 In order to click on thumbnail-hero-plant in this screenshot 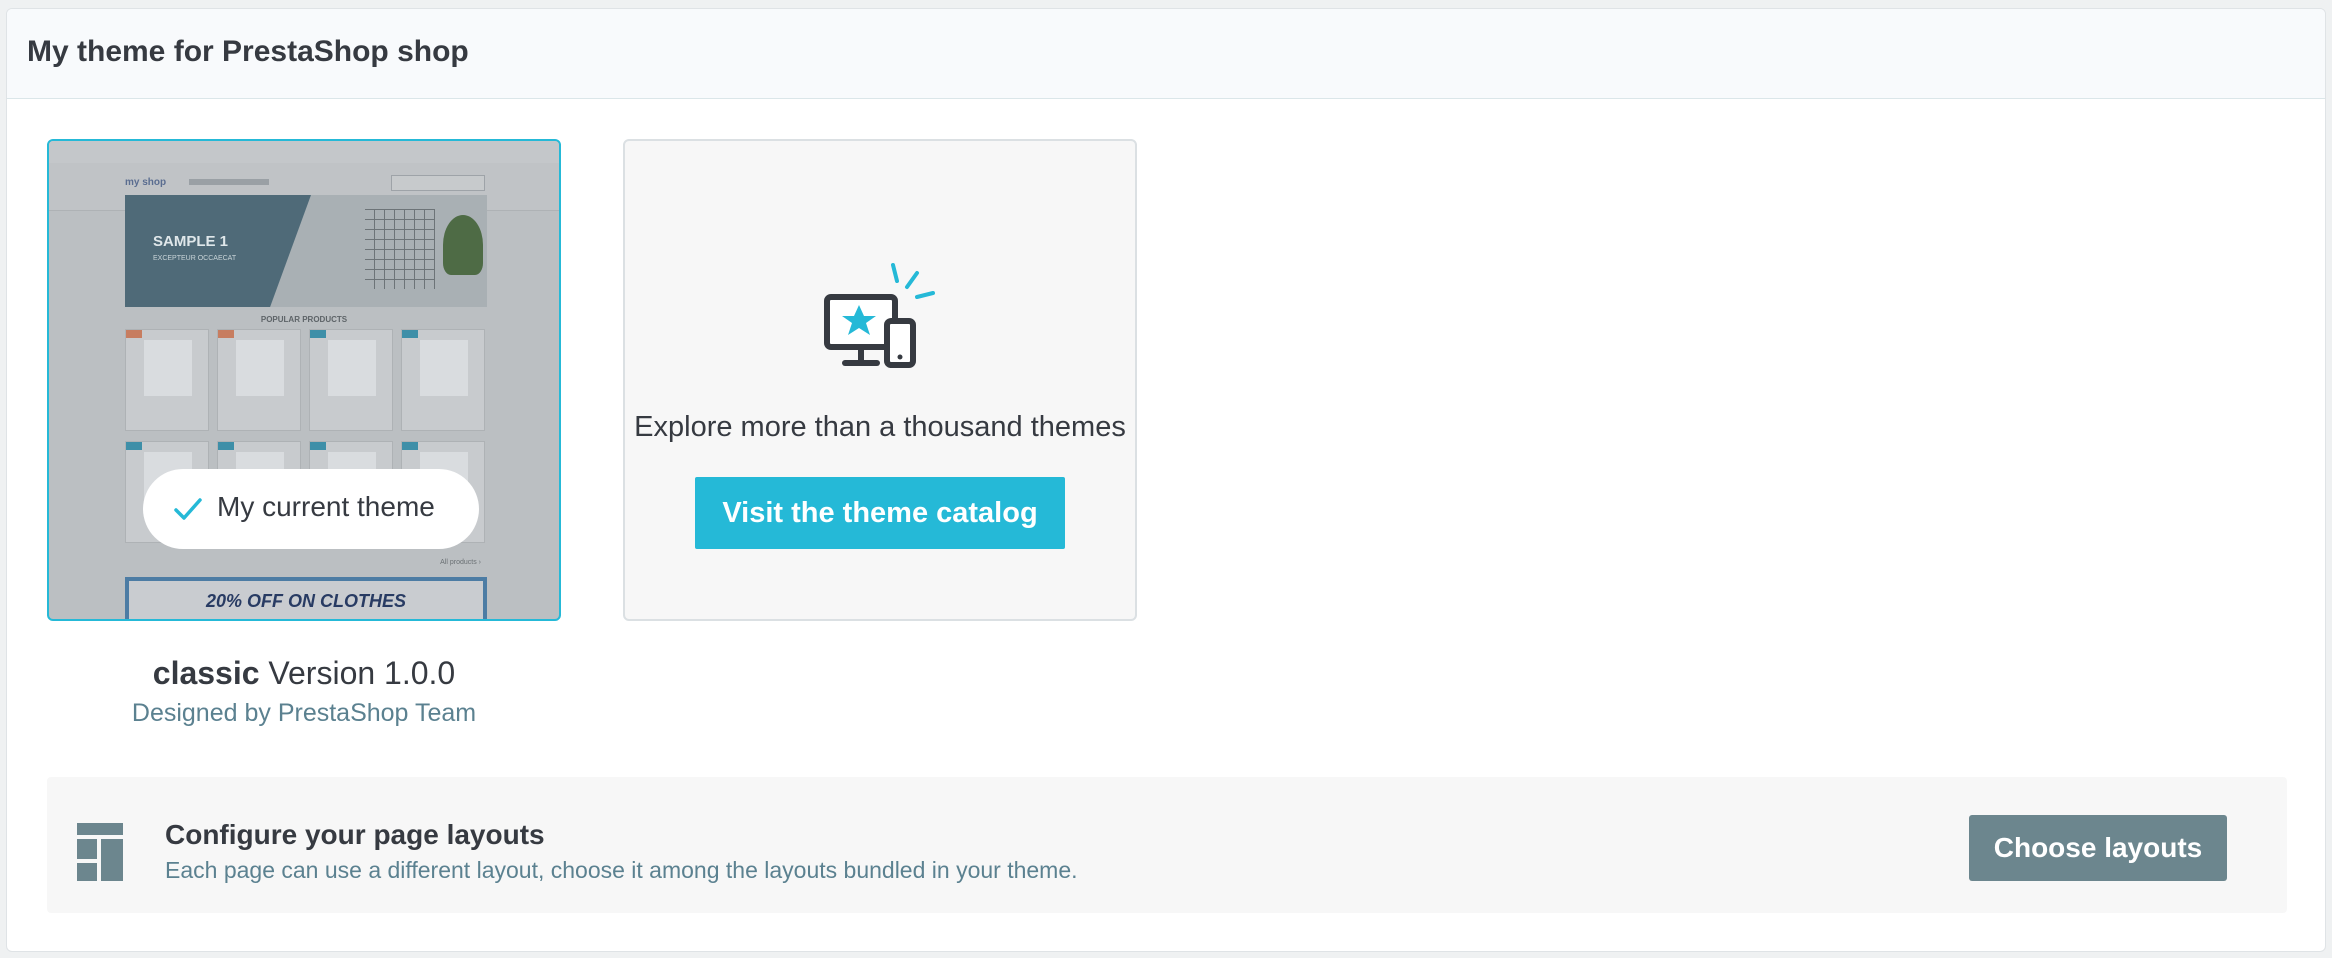, I will do `click(463, 245)`.